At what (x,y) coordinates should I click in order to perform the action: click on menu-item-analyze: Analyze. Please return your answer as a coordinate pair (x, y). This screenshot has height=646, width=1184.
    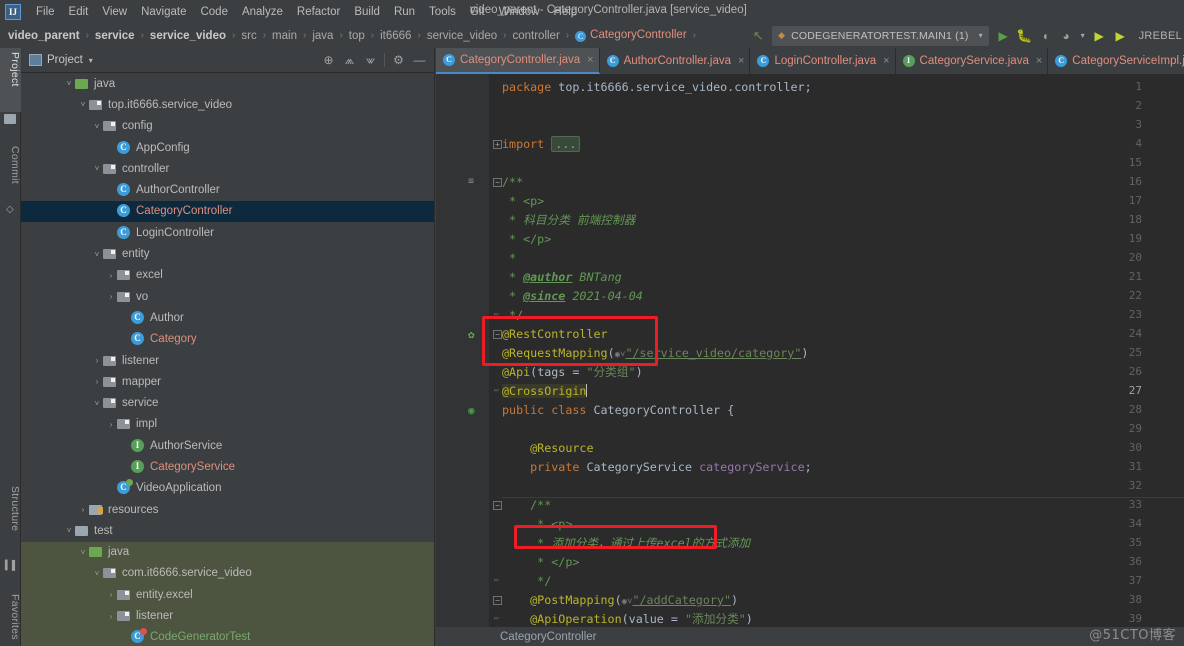
    Looking at the image, I should click on (262, 12).